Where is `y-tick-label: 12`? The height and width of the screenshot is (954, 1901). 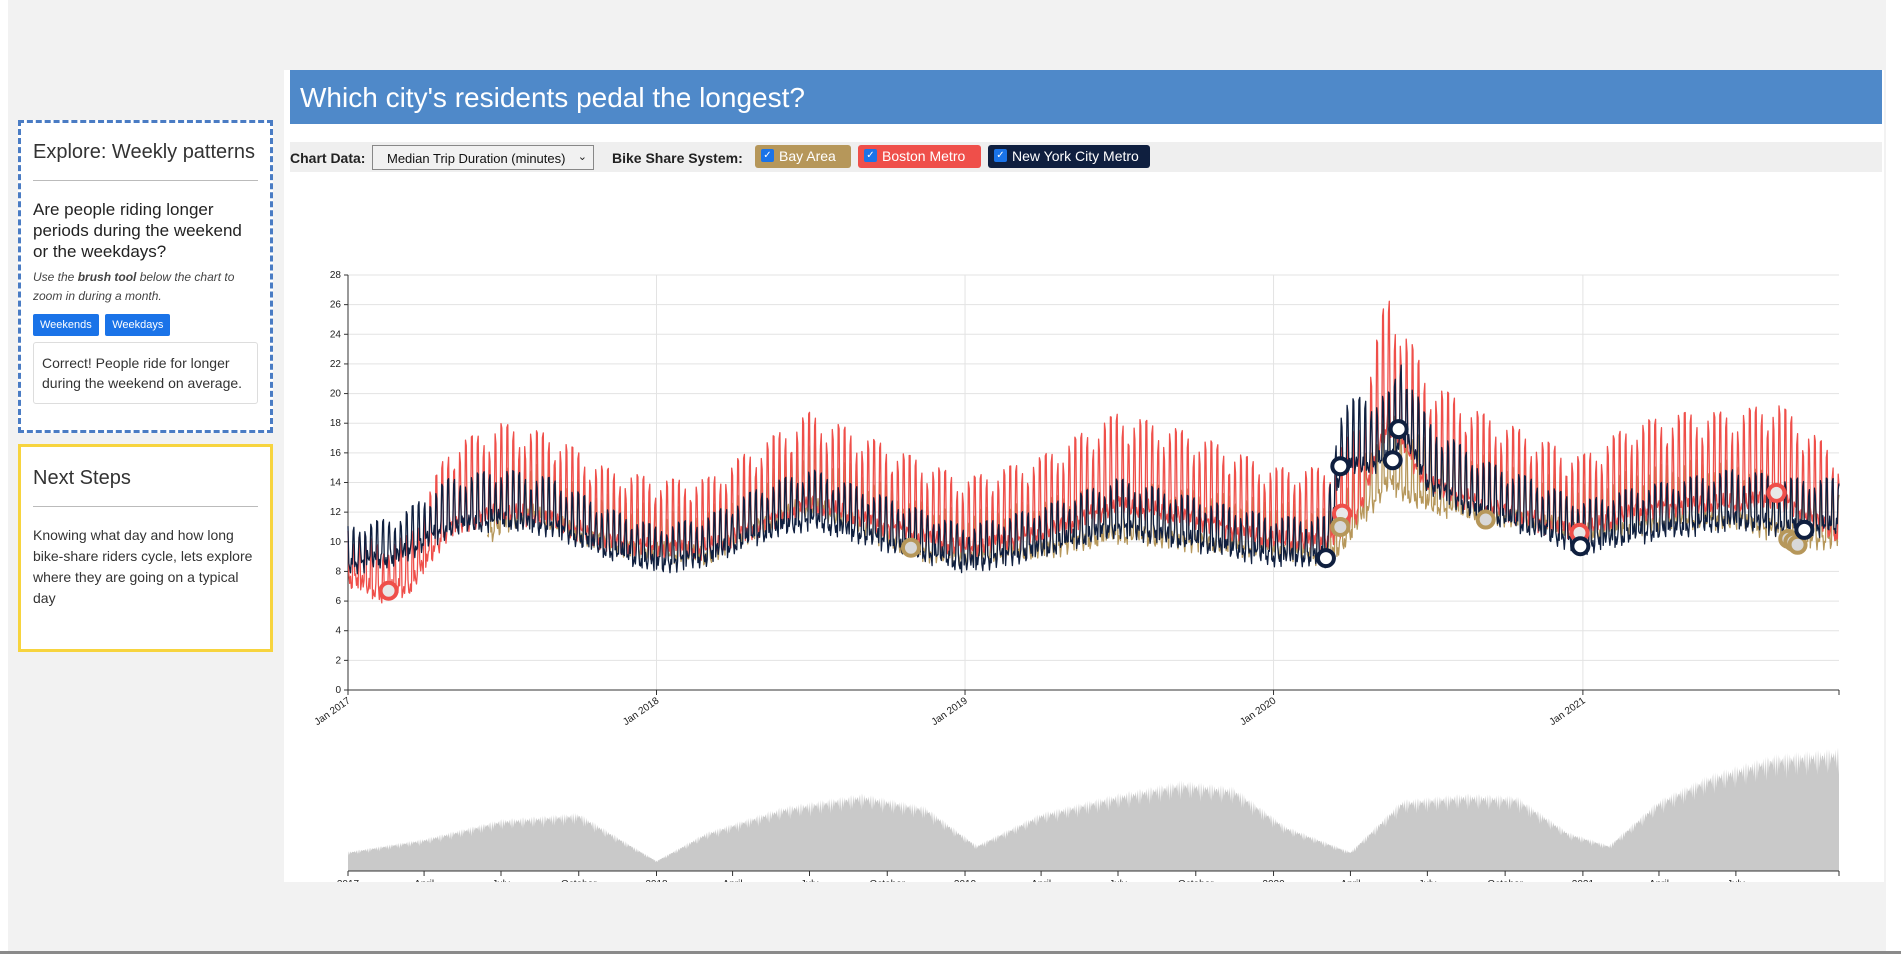 y-tick-label: 12 is located at coordinates (336, 512).